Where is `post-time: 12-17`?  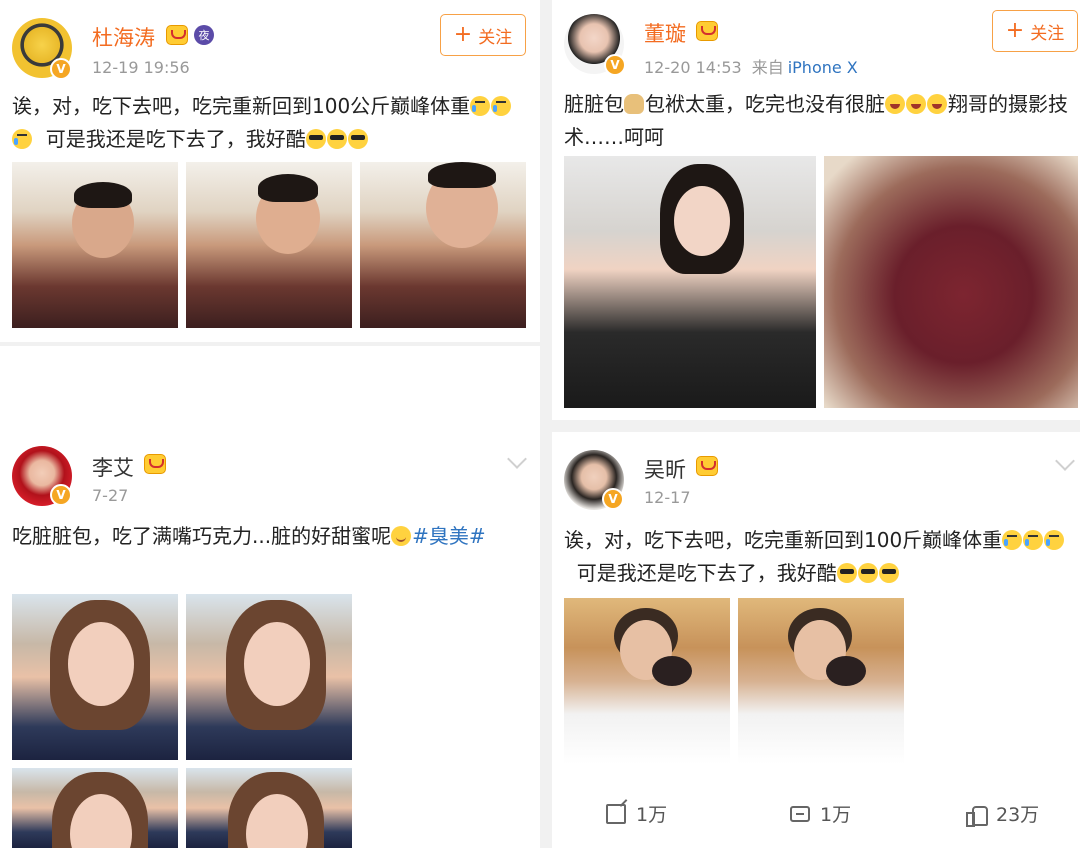
post-time: 12-17 is located at coordinates (667, 497).